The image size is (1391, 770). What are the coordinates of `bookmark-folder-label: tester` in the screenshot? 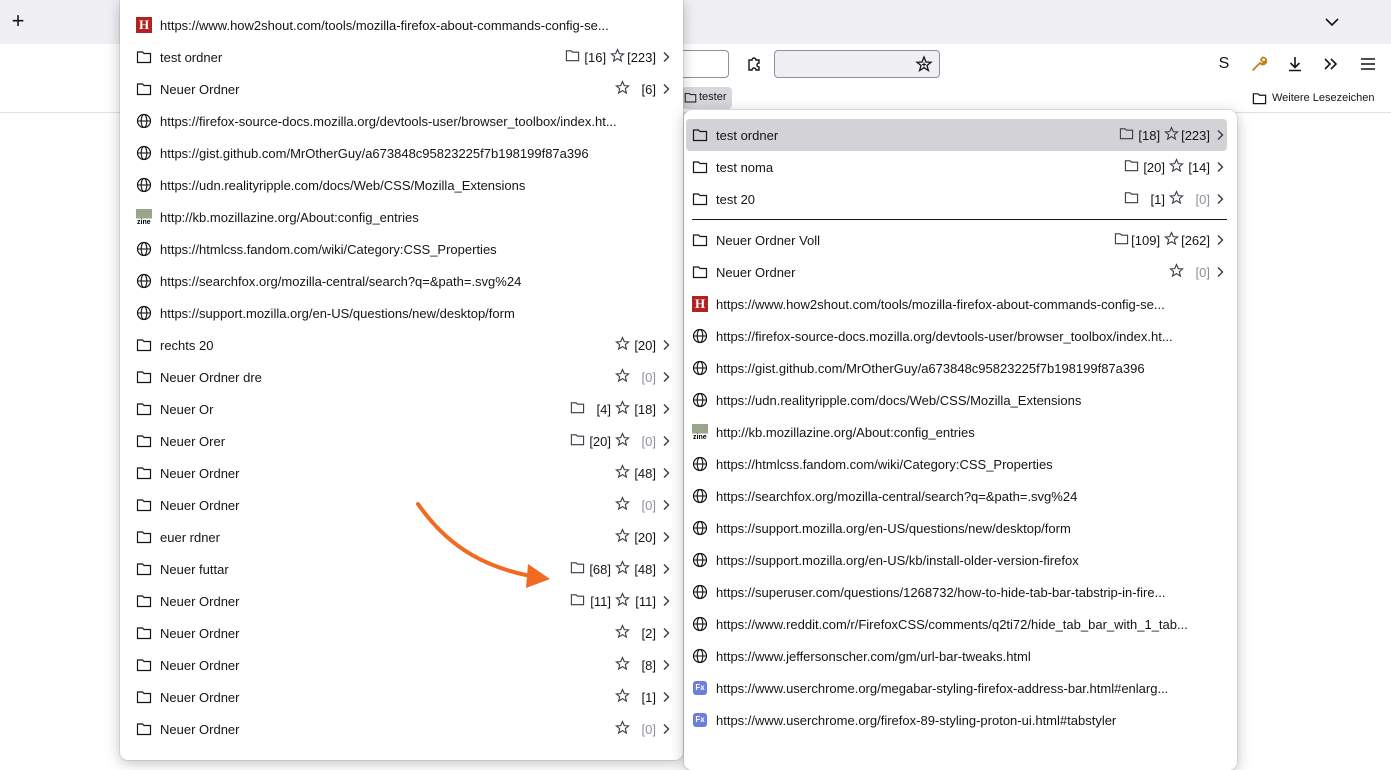 It's located at (713, 97).